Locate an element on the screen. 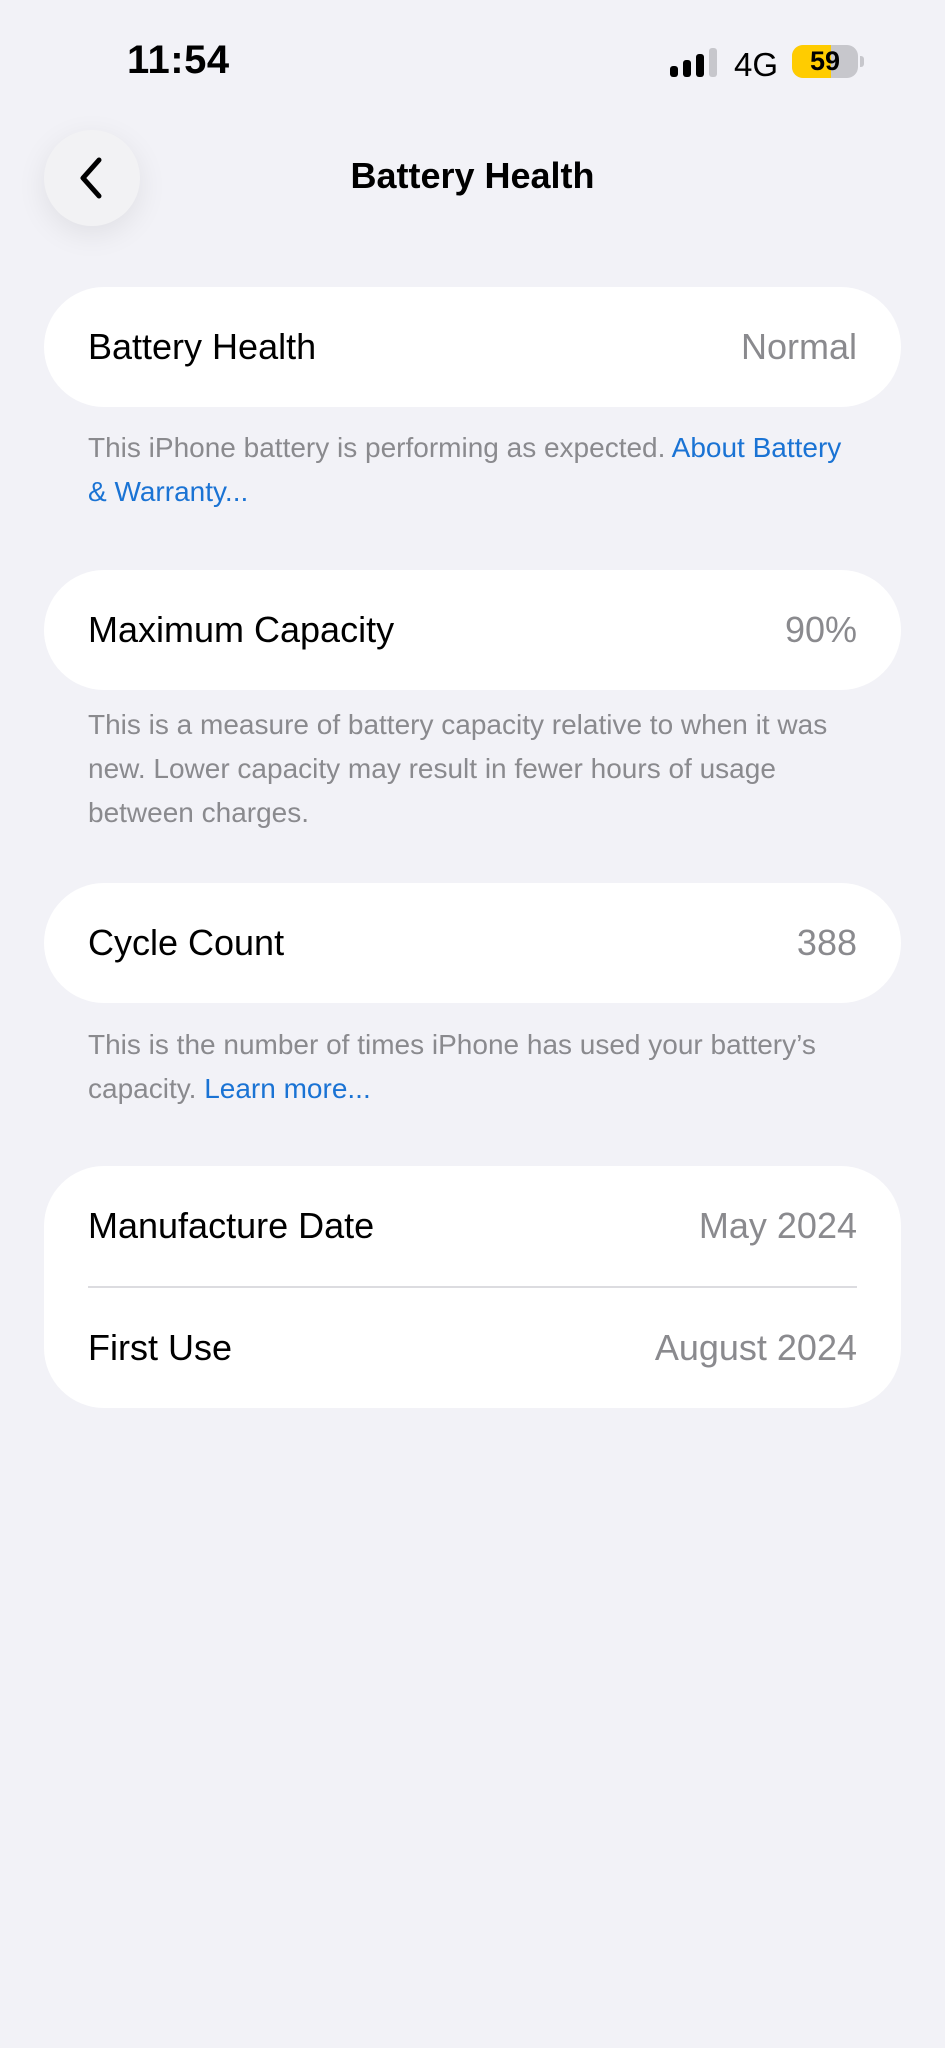 This screenshot has height=2048, width=945. battery-health-card: Battery Health Normal is located at coordinates (472, 347).